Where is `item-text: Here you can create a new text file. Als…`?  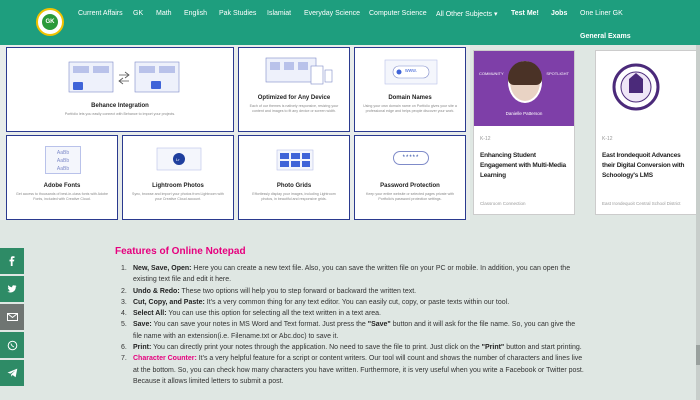
item-text: Here you can create a new text file. Als… is located at coordinates (352, 274).